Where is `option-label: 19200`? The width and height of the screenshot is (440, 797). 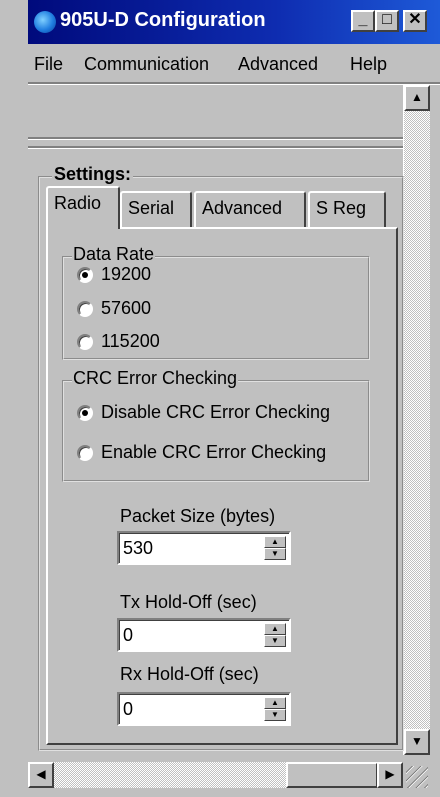
option-label: 19200 is located at coordinates (126, 274).